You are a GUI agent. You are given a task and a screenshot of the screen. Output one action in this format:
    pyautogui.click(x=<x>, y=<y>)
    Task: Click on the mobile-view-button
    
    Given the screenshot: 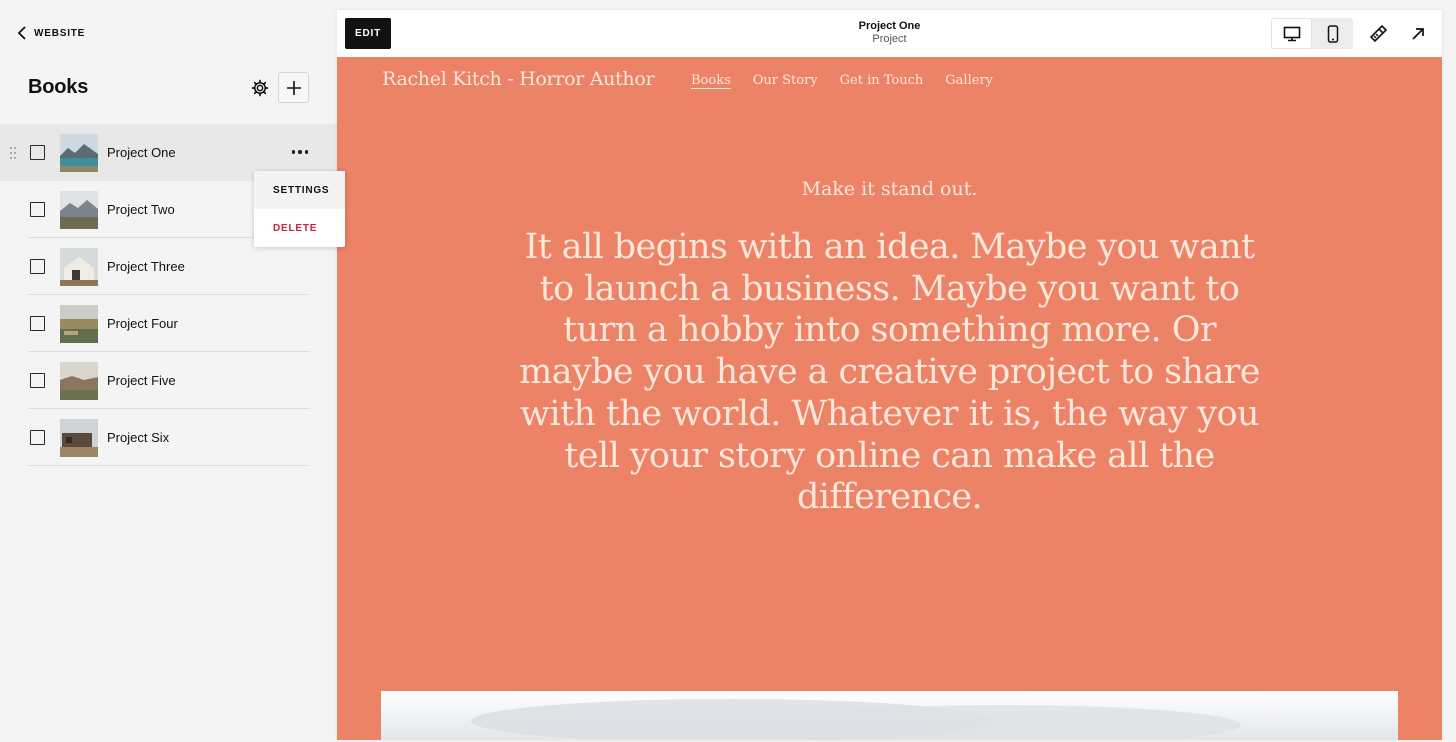 What is the action you would take?
    pyautogui.click(x=1332, y=33)
    